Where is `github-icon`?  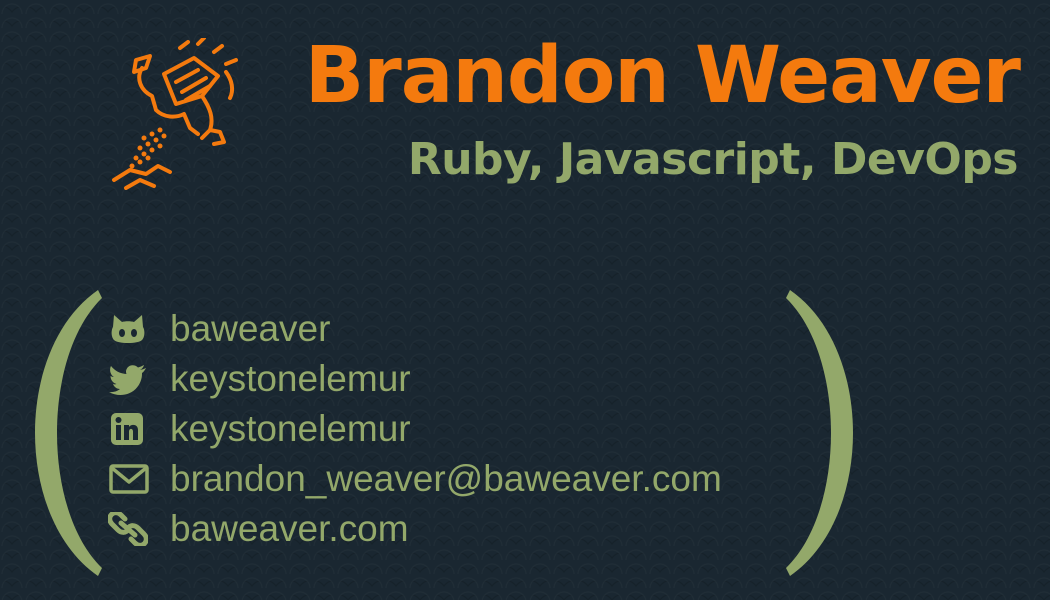
github-icon is located at coordinates (130, 329).